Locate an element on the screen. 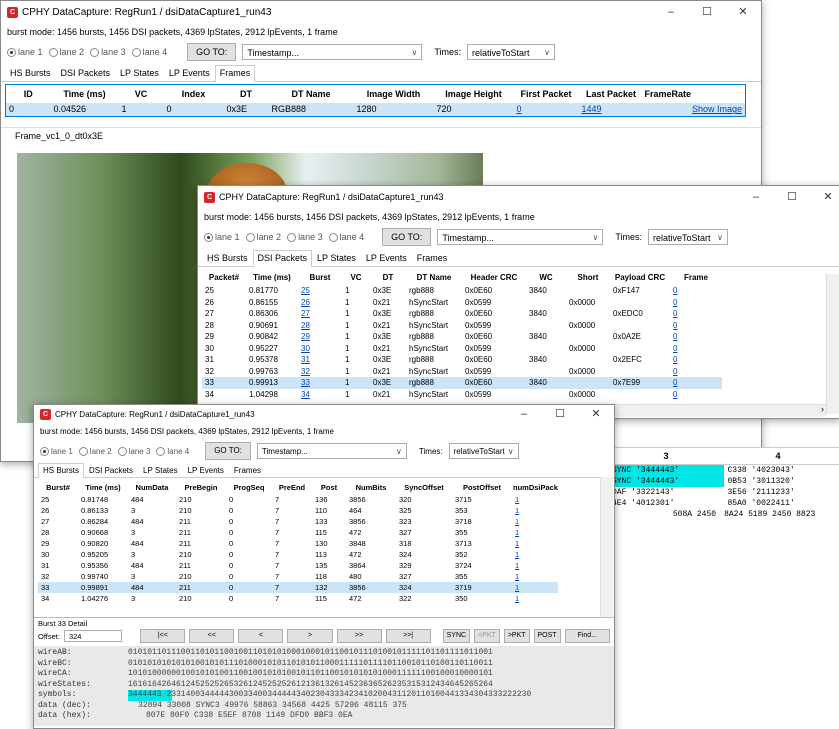  col-header: NumBits is located at coordinates (371, 487).